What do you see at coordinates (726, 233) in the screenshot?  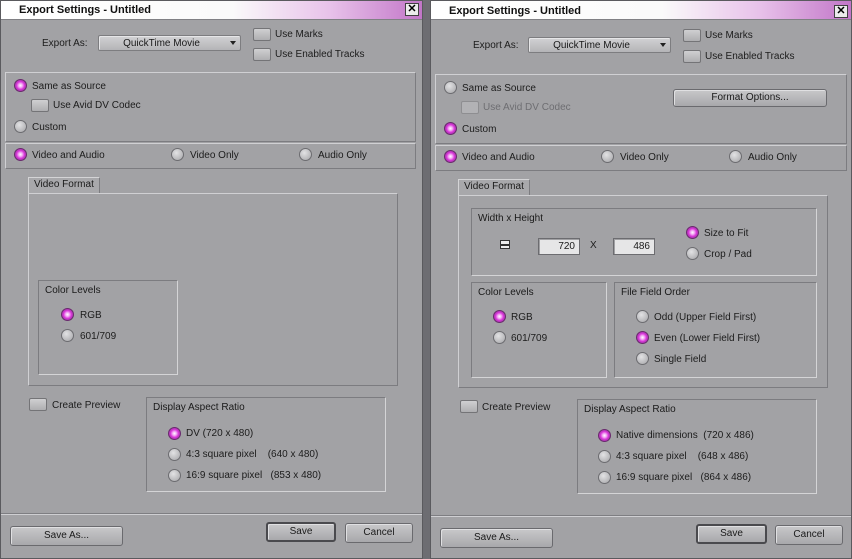 I see `size-to-fit-label: Size to Fit` at bounding box center [726, 233].